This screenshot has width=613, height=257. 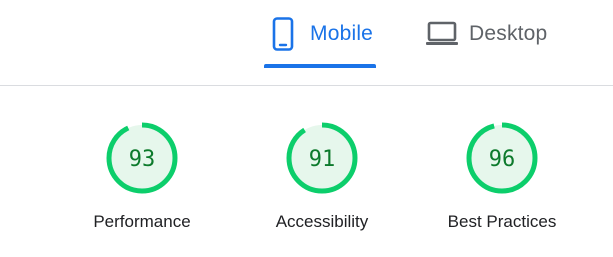 I want to click on tab-mobile: Mobile, so click(x=321, y=34).